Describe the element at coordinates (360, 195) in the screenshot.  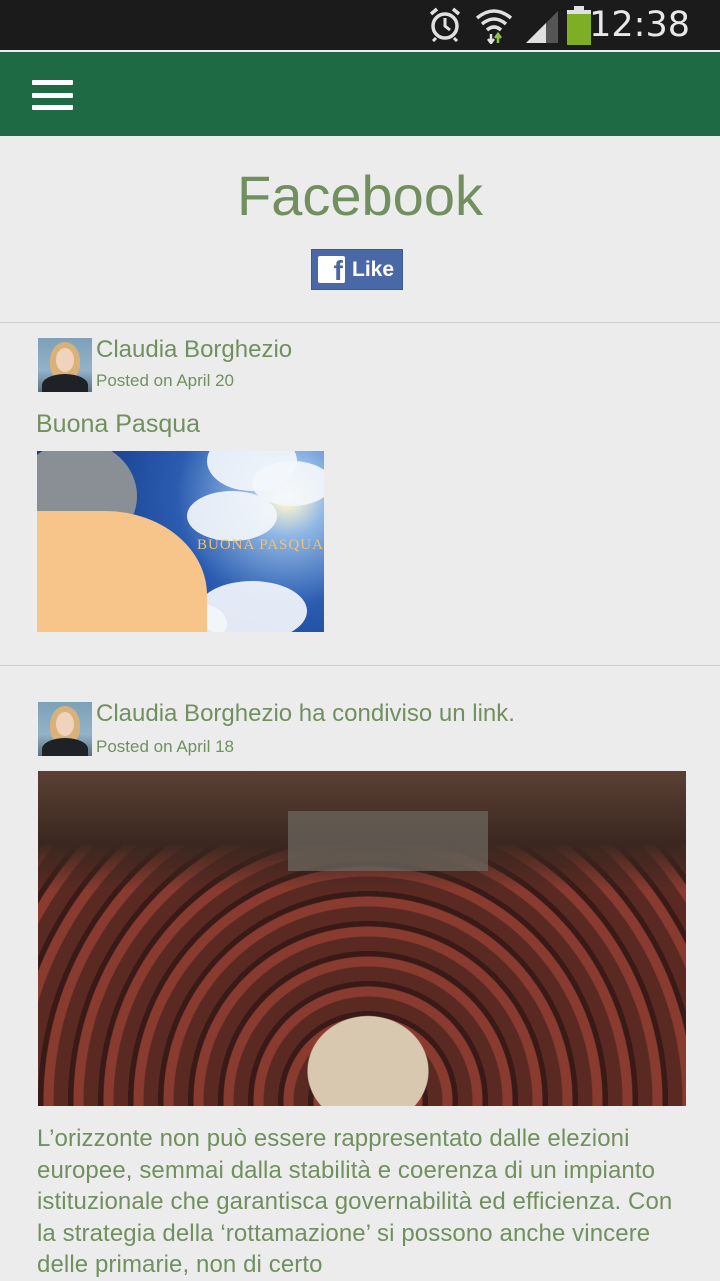
I see `page-title: Facebook` at that location.